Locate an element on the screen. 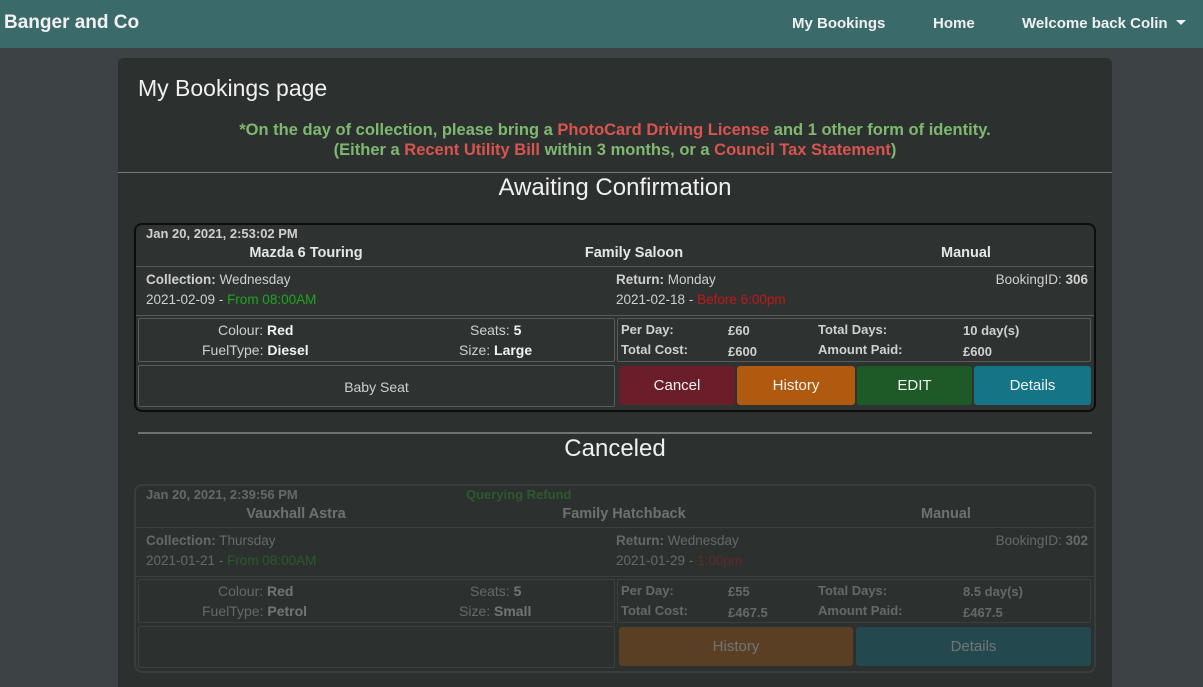  booking-id: BookingID: 302 is located at coordinates (1042, 541).